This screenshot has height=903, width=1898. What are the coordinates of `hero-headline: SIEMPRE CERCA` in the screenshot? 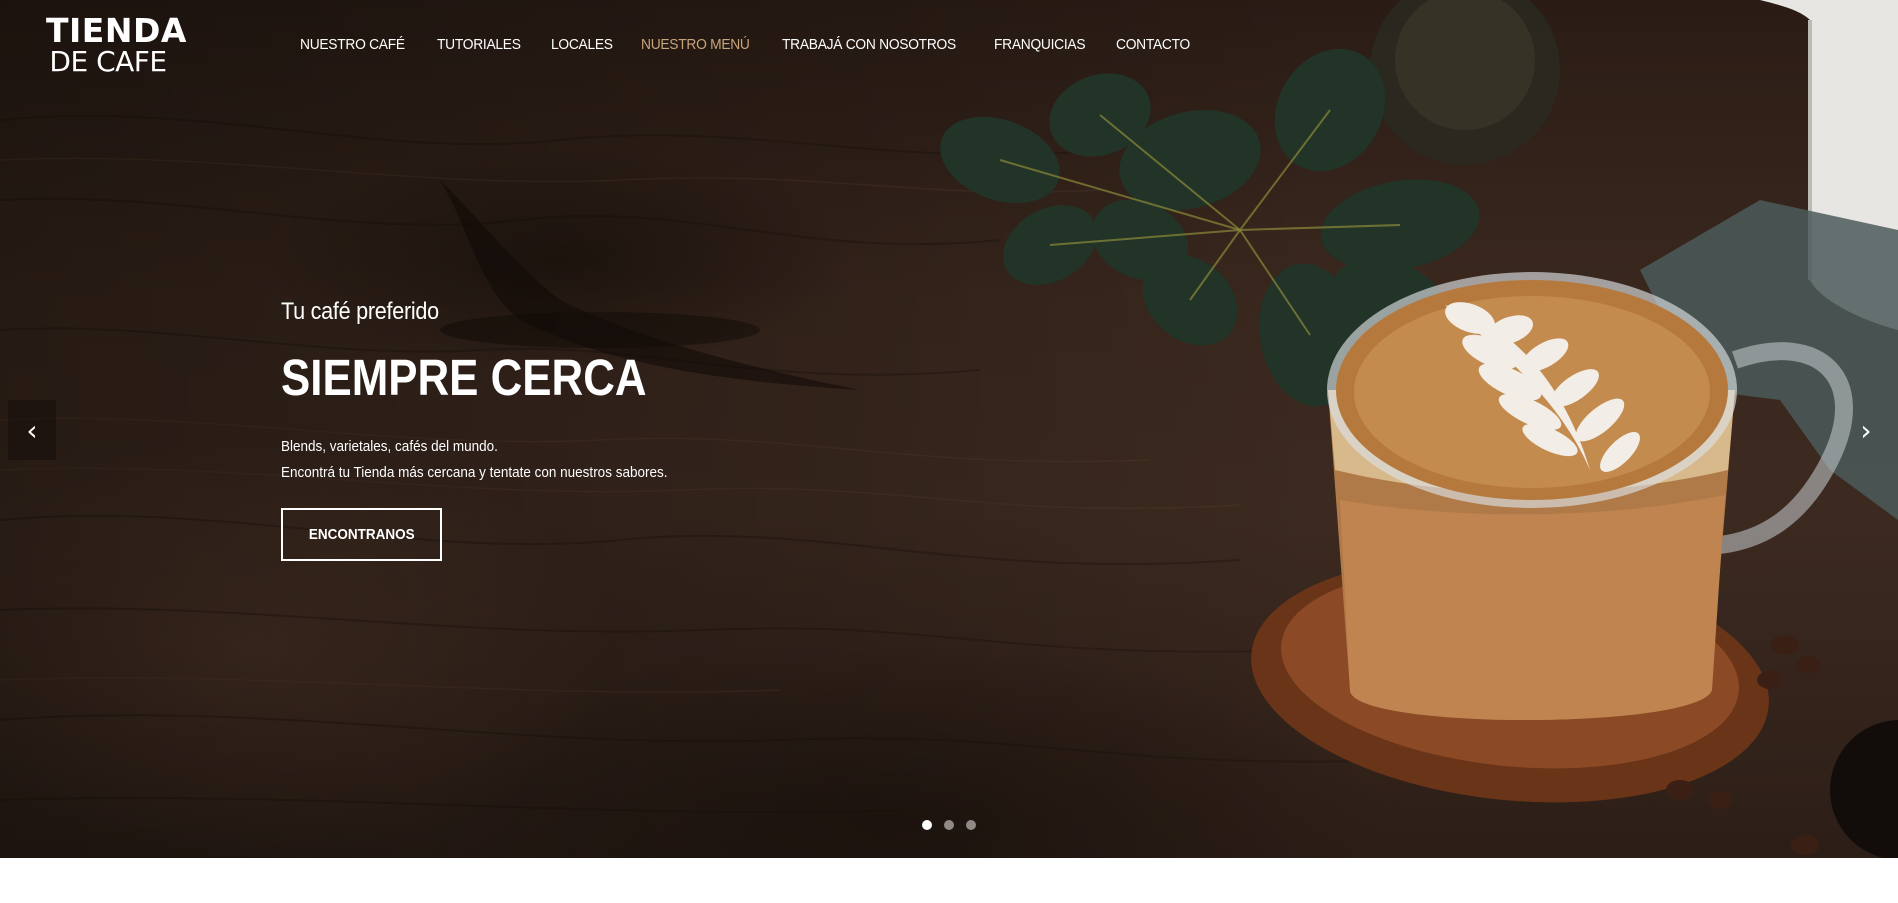 It's located at (464, 377).